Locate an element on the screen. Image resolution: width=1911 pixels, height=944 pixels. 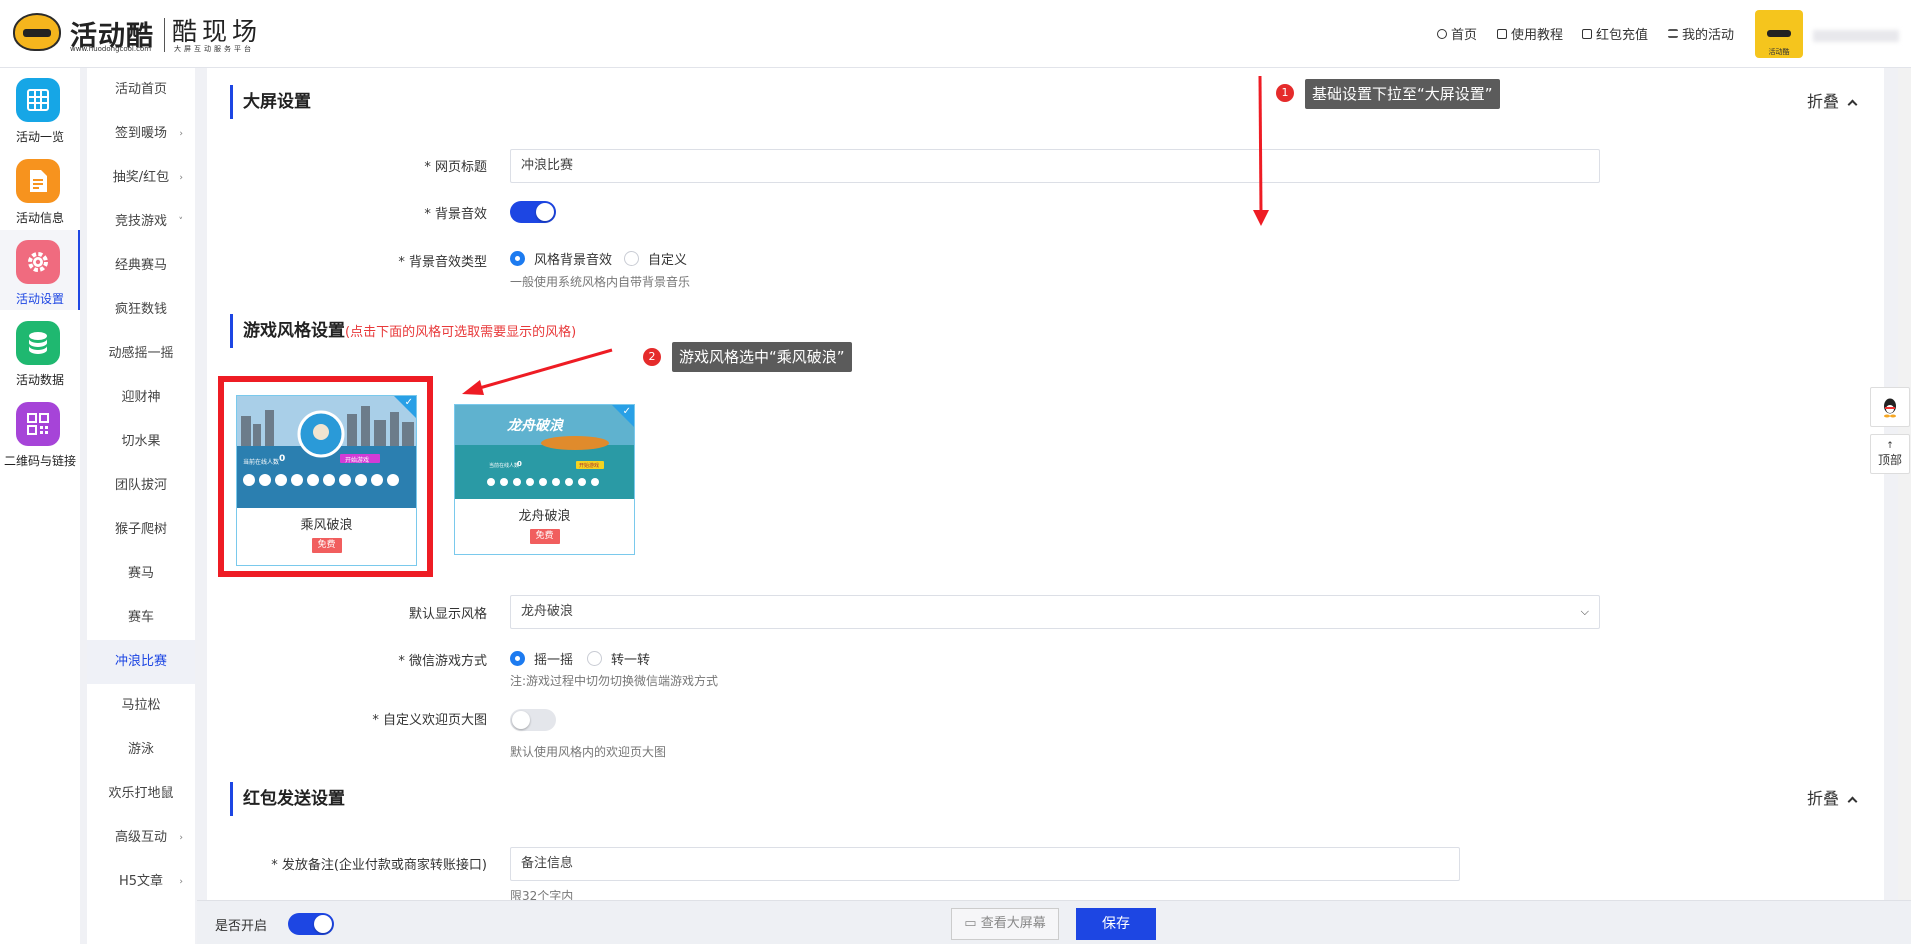
nav-my-activities-label: 我的活动 is located at coordinates (1708, 35).